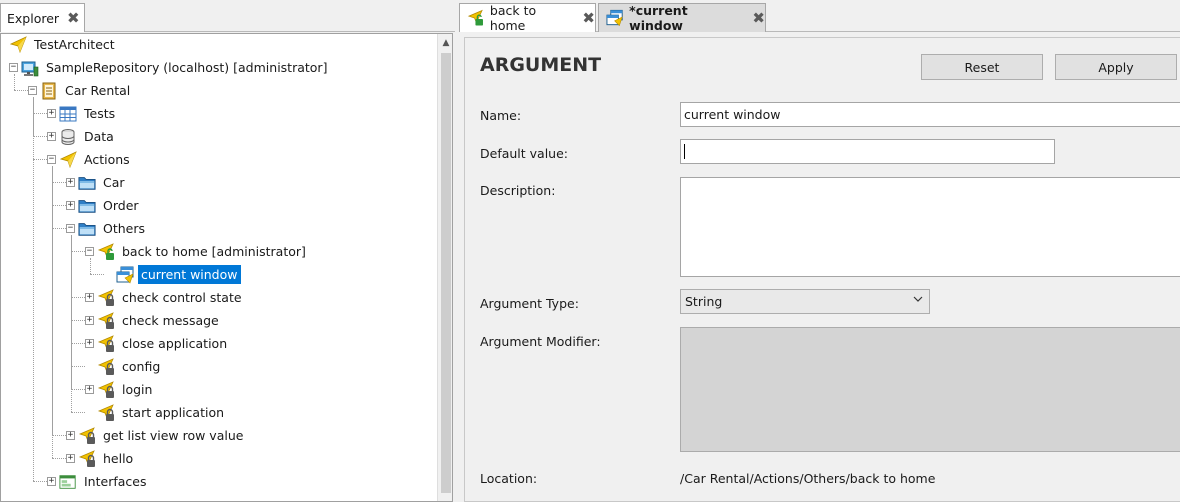 The height and width of the screenshot is (502, 1180). Describe the element at coordinates (930, 227) in the screenshot. I see `description-field` at that location.